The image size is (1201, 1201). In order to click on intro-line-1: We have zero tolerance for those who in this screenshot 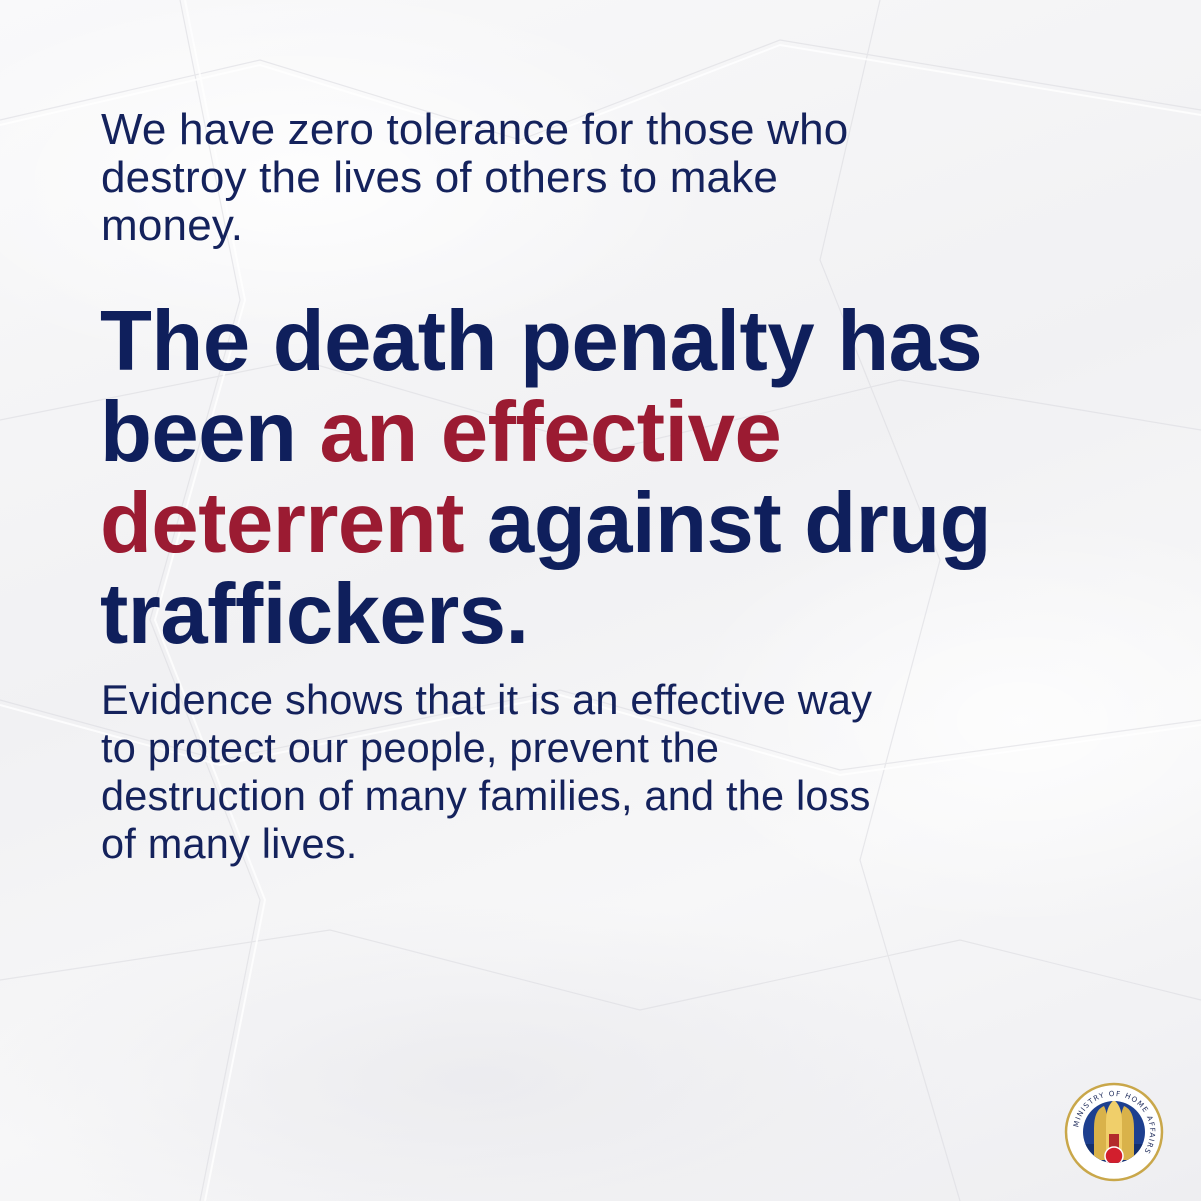, I will do `click(475, 129)`.